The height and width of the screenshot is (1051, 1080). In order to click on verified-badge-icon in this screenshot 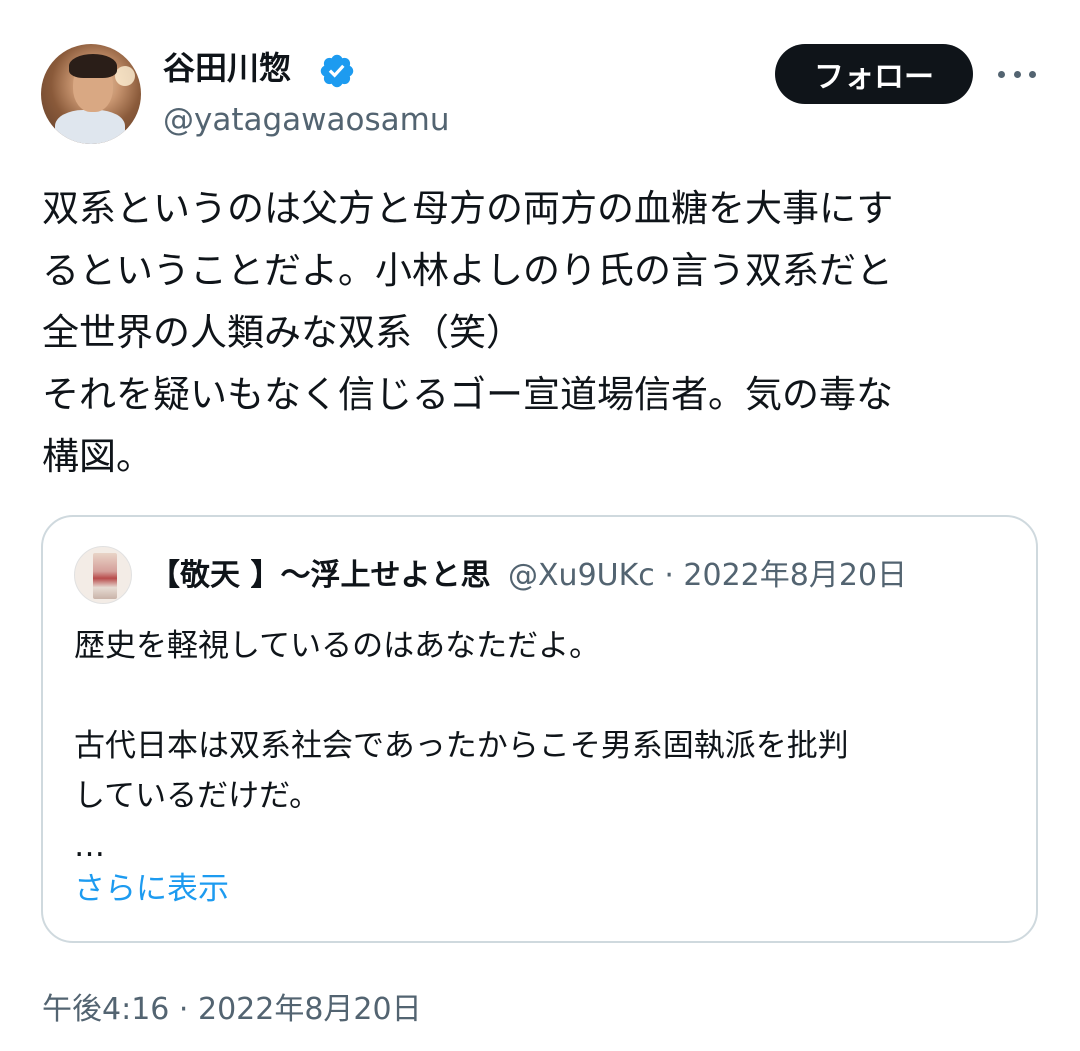, I will do `click(337, 71)`.